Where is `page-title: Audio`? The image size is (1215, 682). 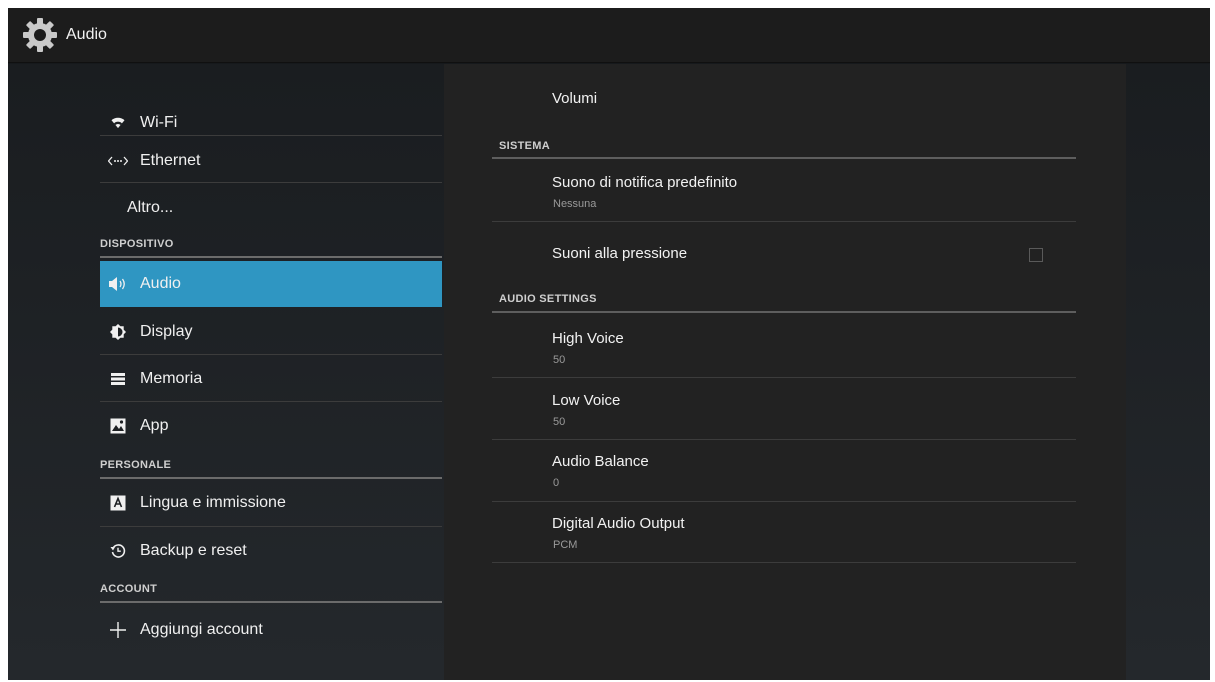
page-title: Audio is located at coordinates (86, 34).